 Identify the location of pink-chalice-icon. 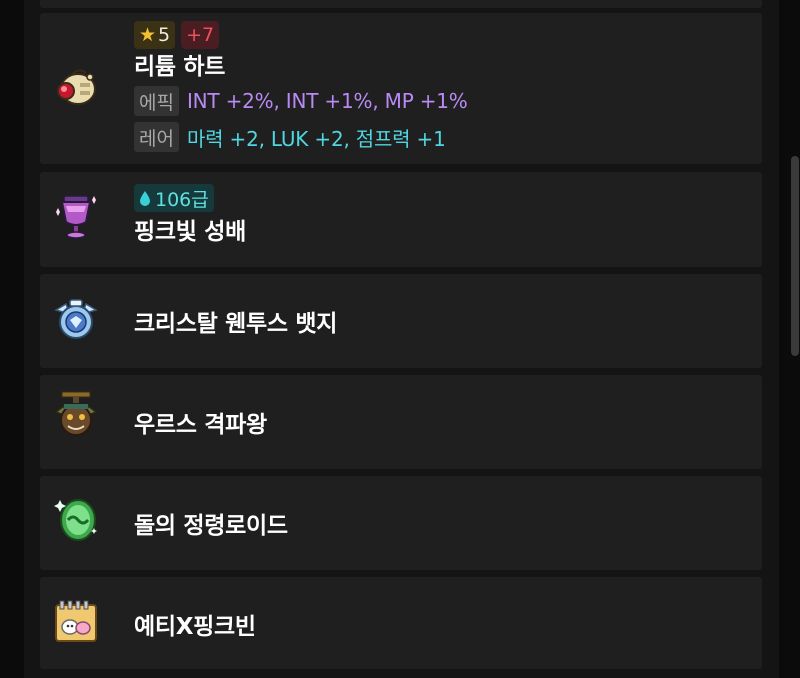
(76, 217).